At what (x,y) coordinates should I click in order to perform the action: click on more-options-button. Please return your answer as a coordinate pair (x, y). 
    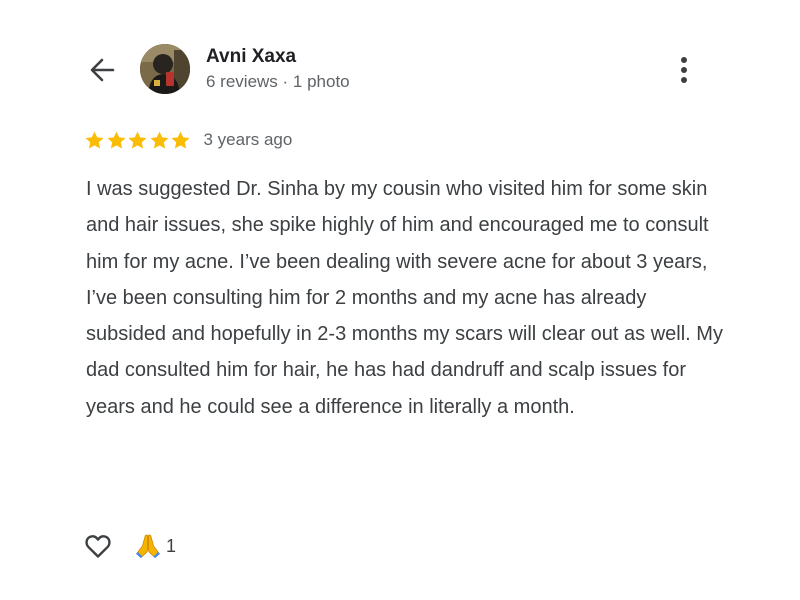
    Looking at the image, I should click on (684, 70).